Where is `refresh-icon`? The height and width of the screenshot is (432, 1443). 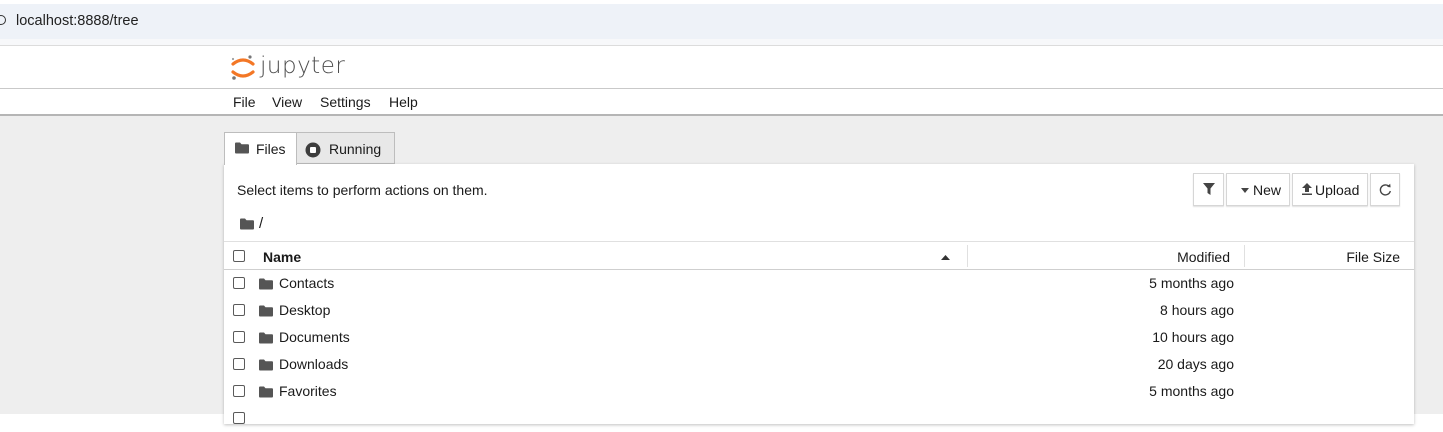
refresh-icon is located at coordinates (1385, 189).